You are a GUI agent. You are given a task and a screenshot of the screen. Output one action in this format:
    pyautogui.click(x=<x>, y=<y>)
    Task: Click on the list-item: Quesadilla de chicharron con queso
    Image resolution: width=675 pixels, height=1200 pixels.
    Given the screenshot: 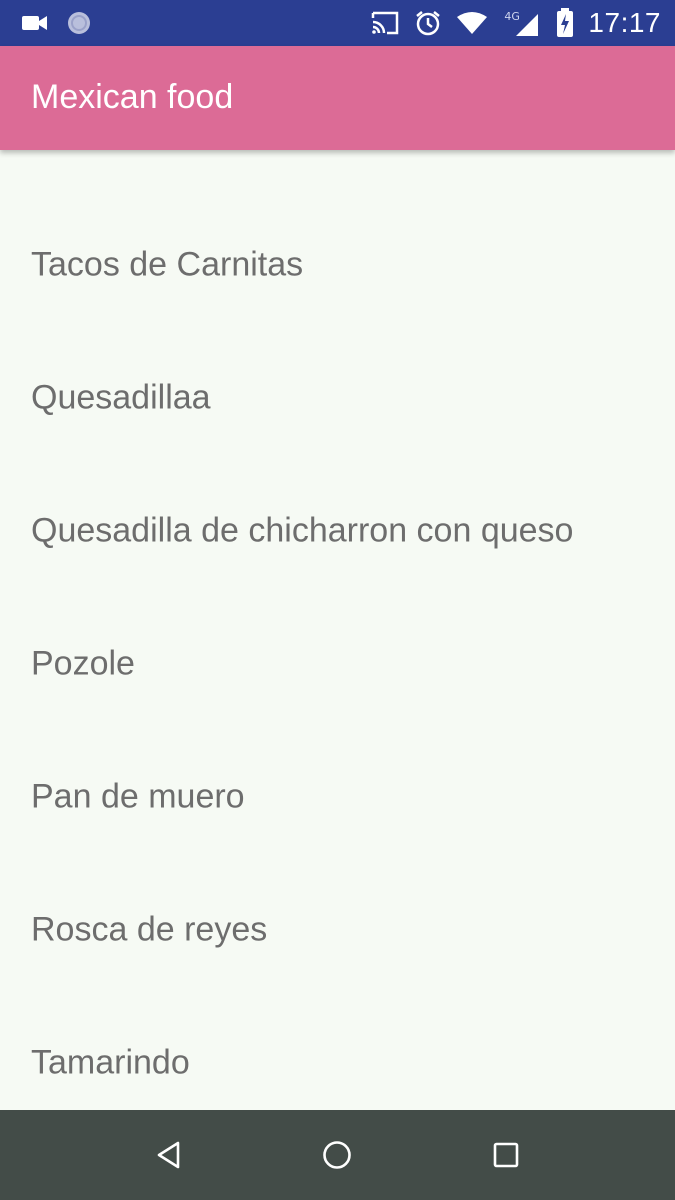 What is the action you would take?
    pyautogui.click(x=337, y=530)
    